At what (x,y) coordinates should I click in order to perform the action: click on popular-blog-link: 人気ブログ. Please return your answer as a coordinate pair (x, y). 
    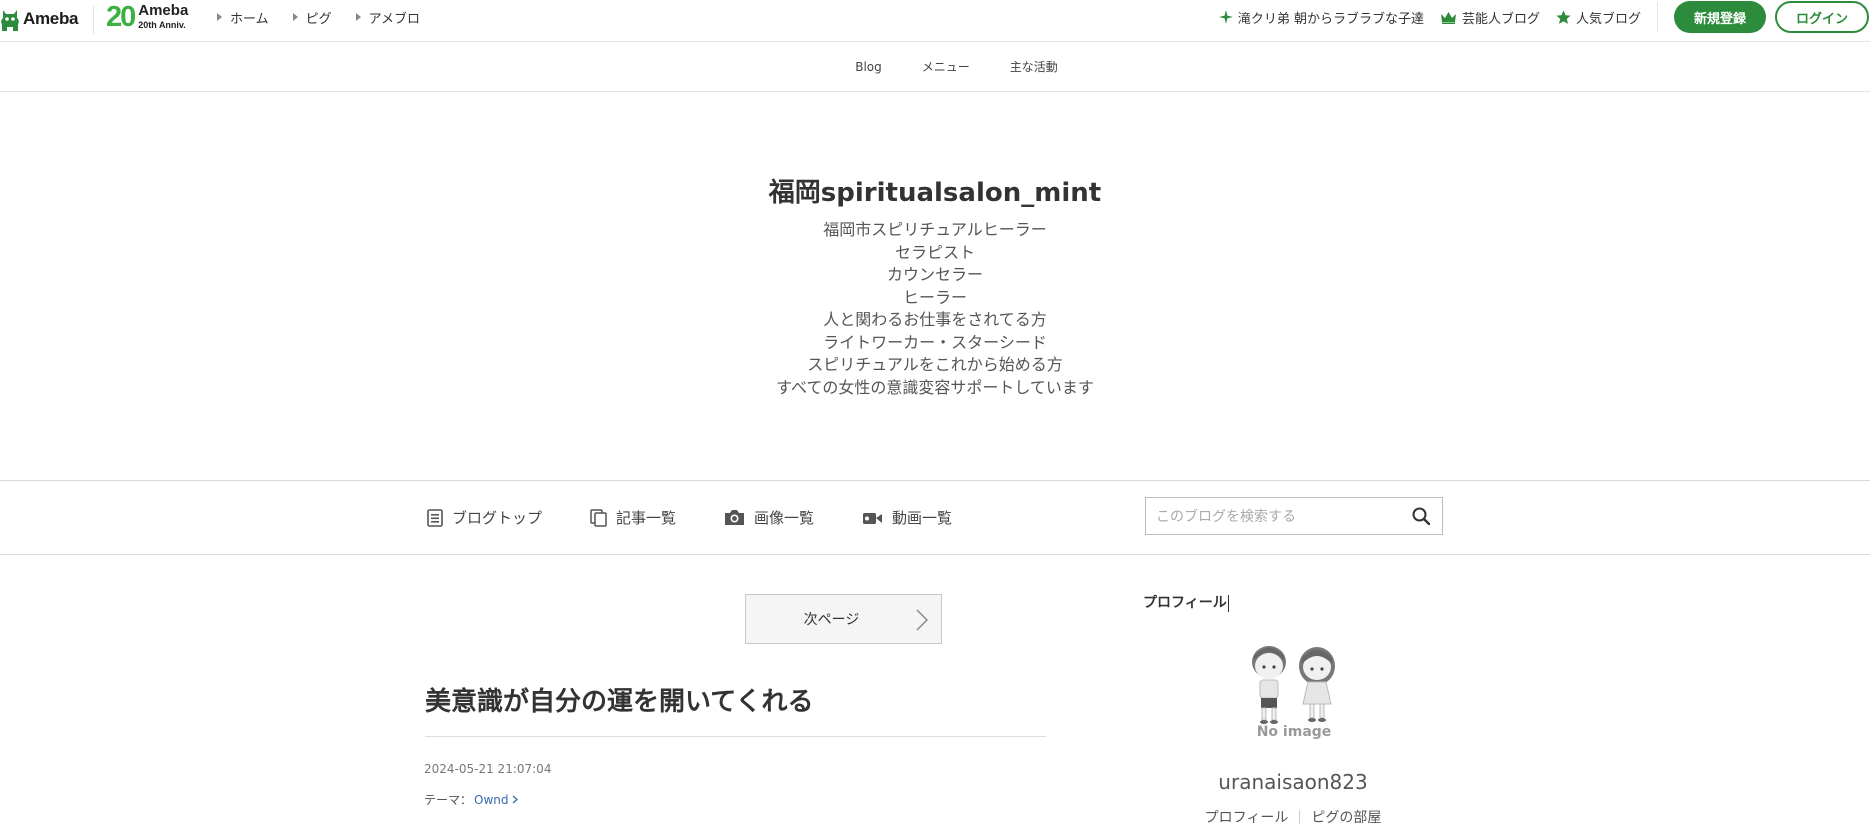
    Looking at the image, I should click on (1598, 17).